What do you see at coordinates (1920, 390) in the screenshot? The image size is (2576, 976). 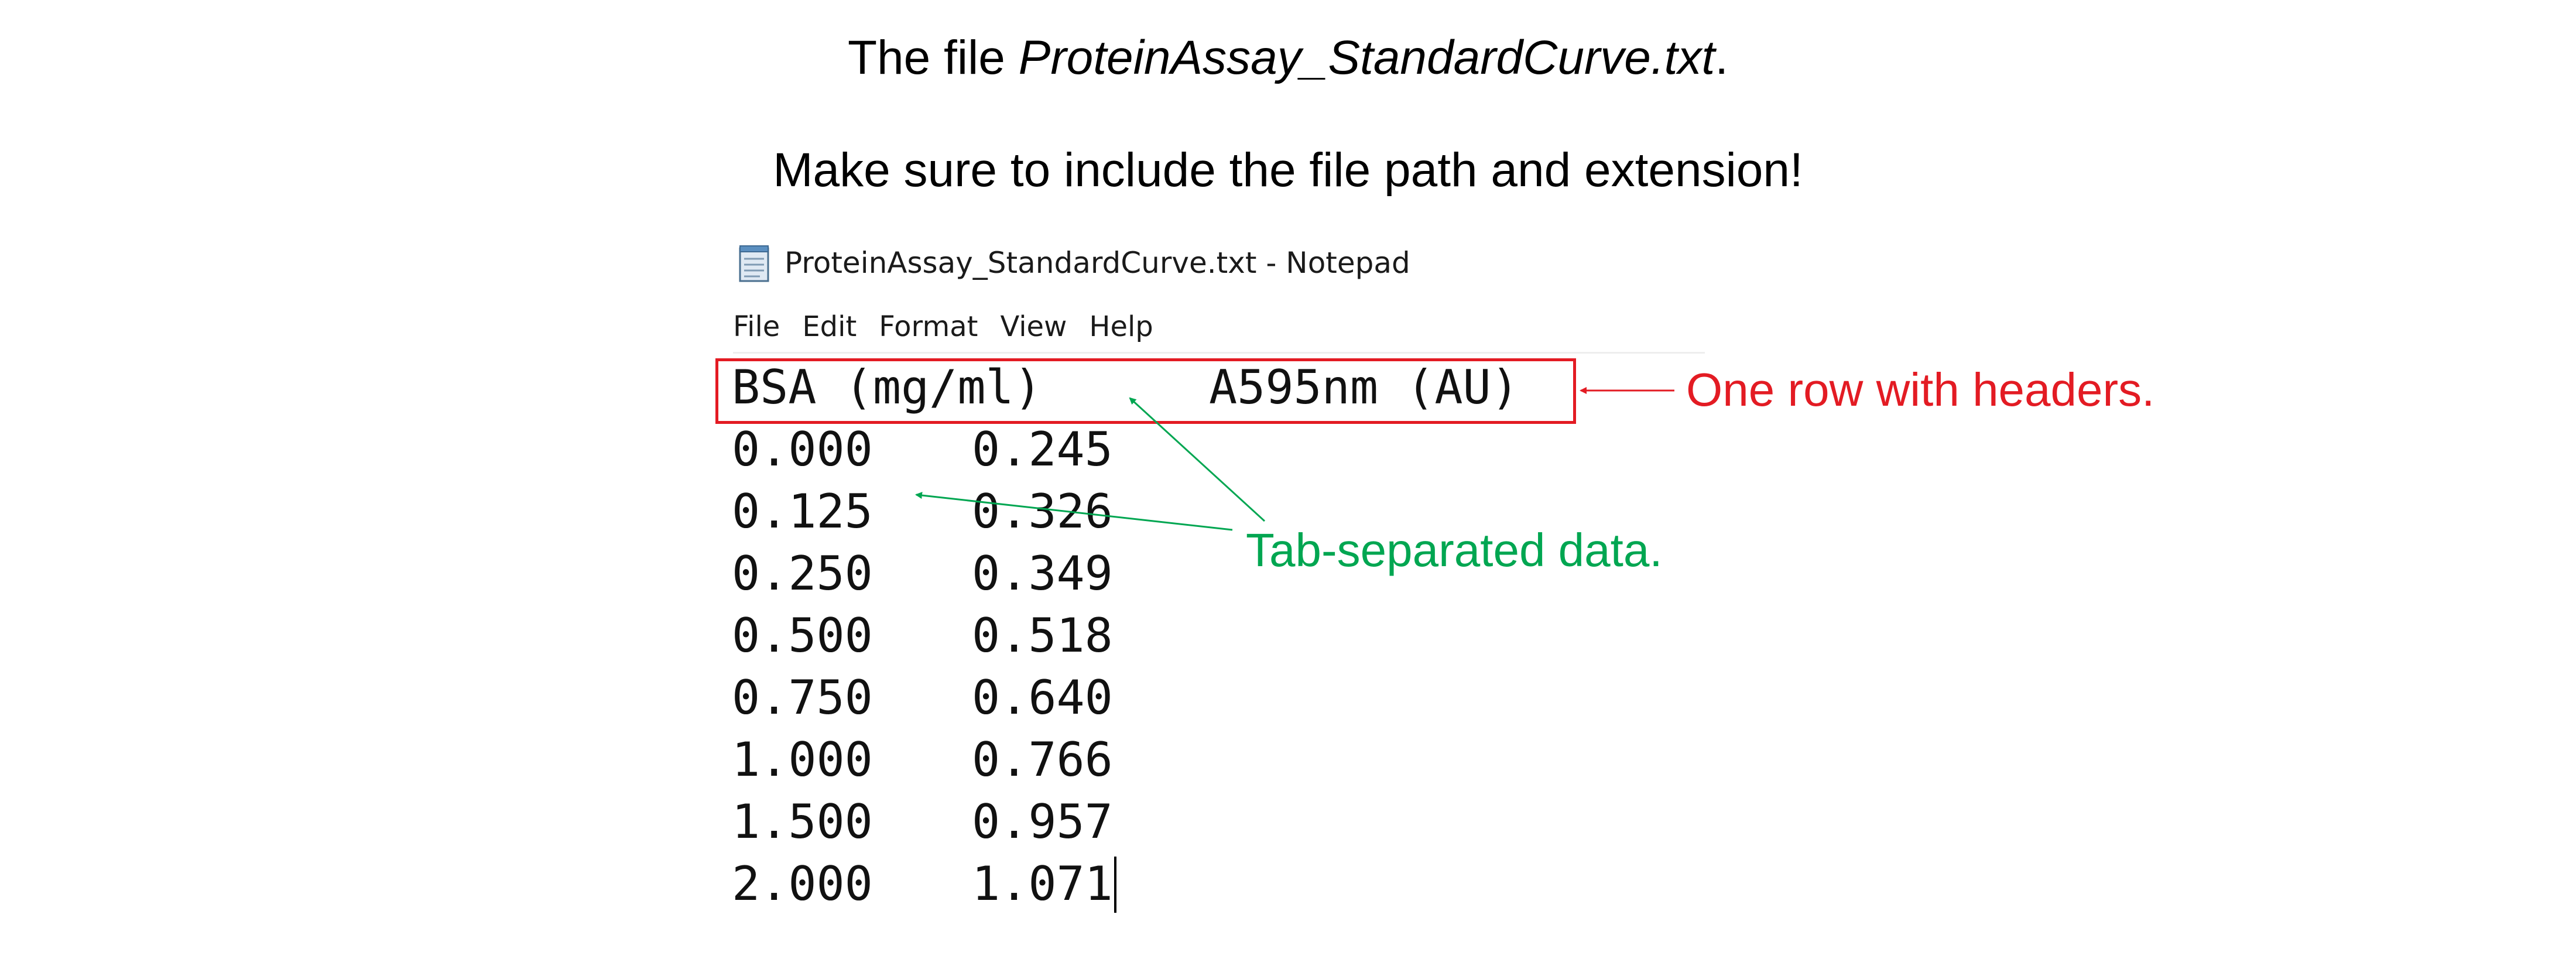 I see `headers-annotation: One row with headers.` at bounding box center [1920, 390].